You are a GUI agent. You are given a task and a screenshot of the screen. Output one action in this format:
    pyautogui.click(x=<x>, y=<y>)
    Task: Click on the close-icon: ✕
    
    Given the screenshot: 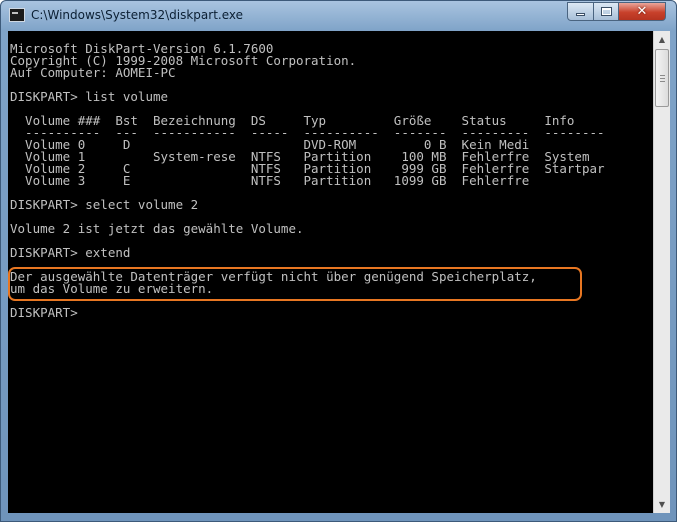 What is the action you would take?
    pyautogui.click(x=642, y=11)
    